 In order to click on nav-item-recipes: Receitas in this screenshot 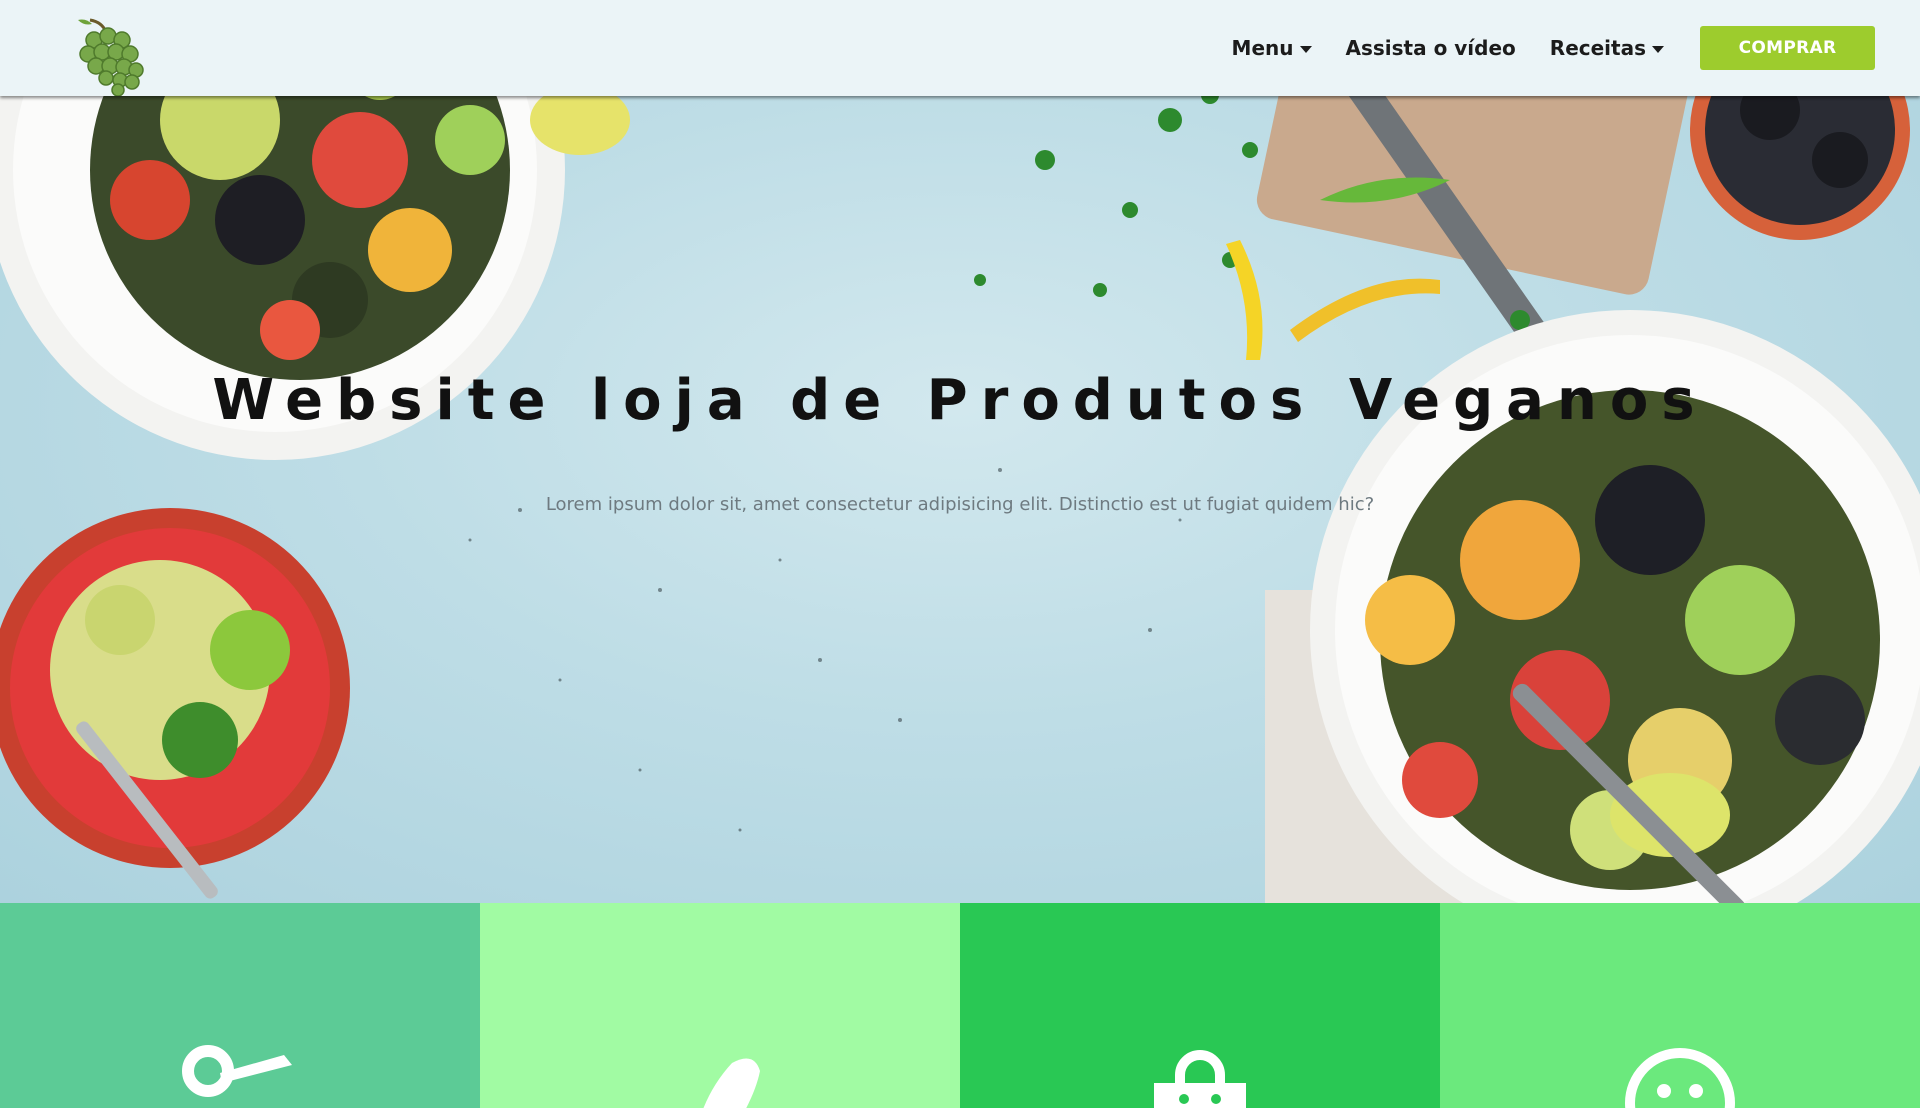, I will do `click(1607, 48)`.